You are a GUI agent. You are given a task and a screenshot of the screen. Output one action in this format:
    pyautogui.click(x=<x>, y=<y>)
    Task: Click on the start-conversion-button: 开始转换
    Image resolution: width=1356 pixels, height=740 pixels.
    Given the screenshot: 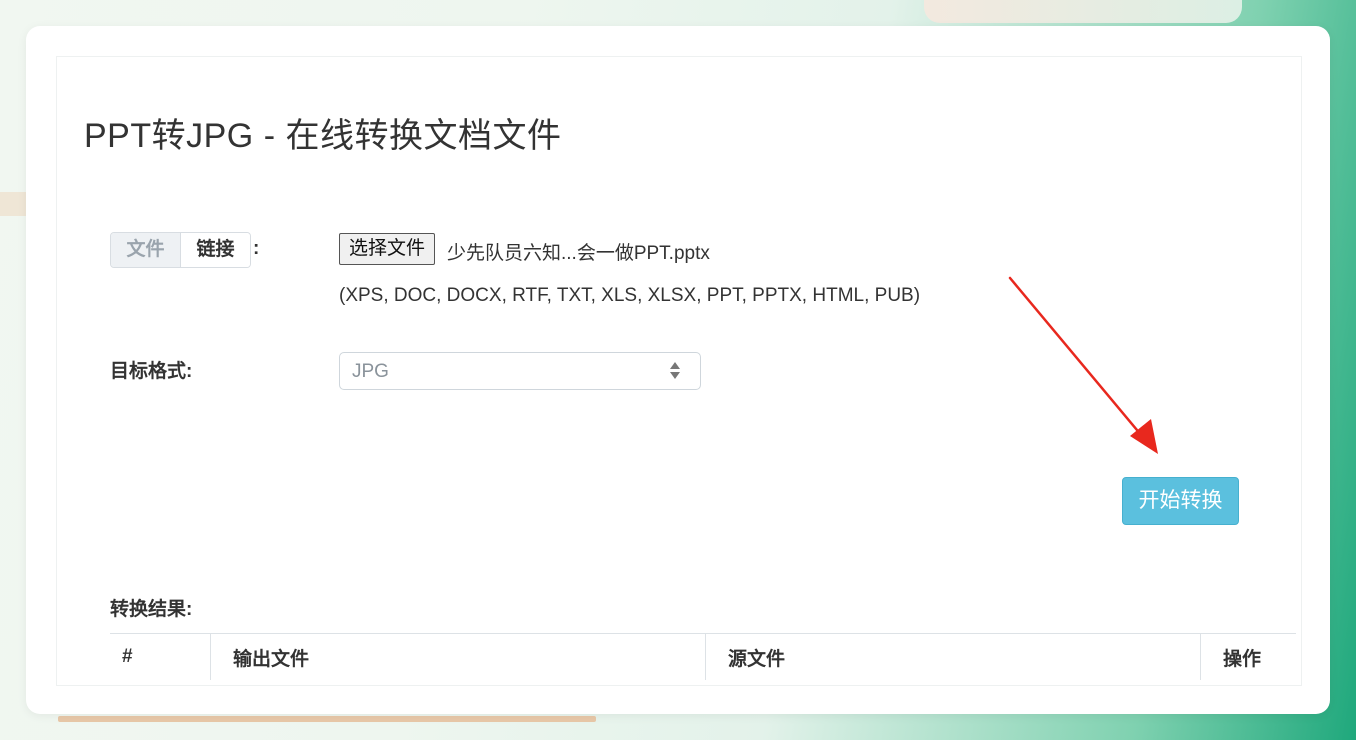 What is the action you would take?
    pyautogui.click(x=1180, y=501)
    